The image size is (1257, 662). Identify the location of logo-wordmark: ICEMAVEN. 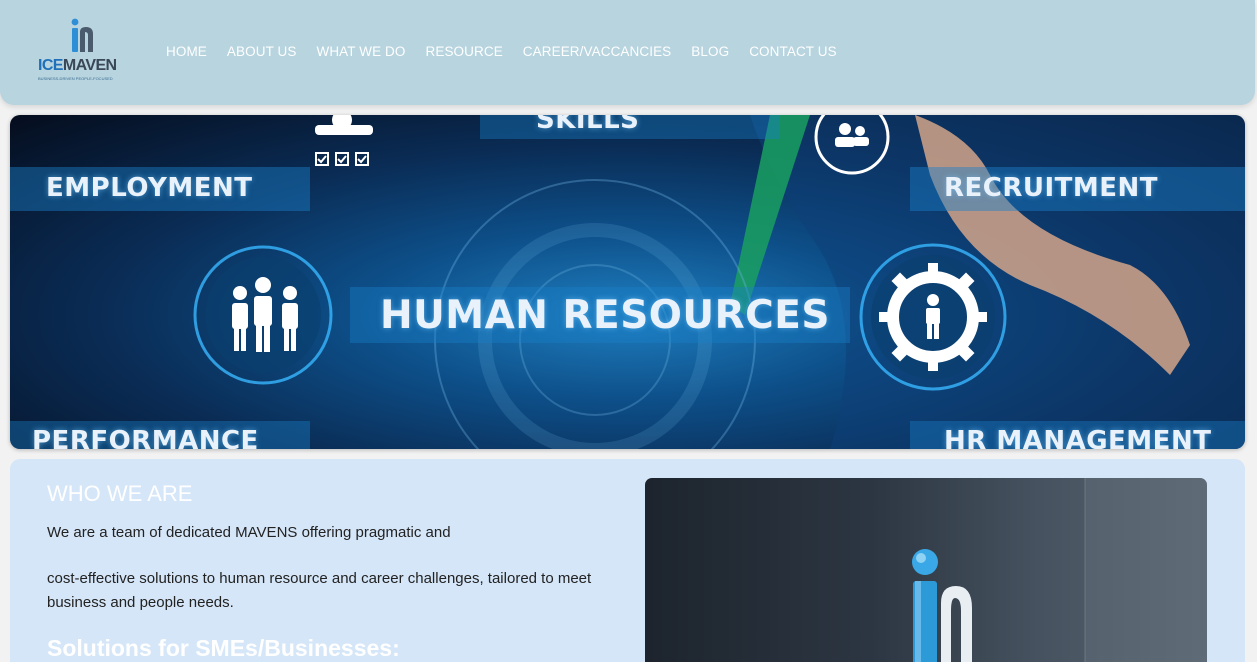
(77, 65).